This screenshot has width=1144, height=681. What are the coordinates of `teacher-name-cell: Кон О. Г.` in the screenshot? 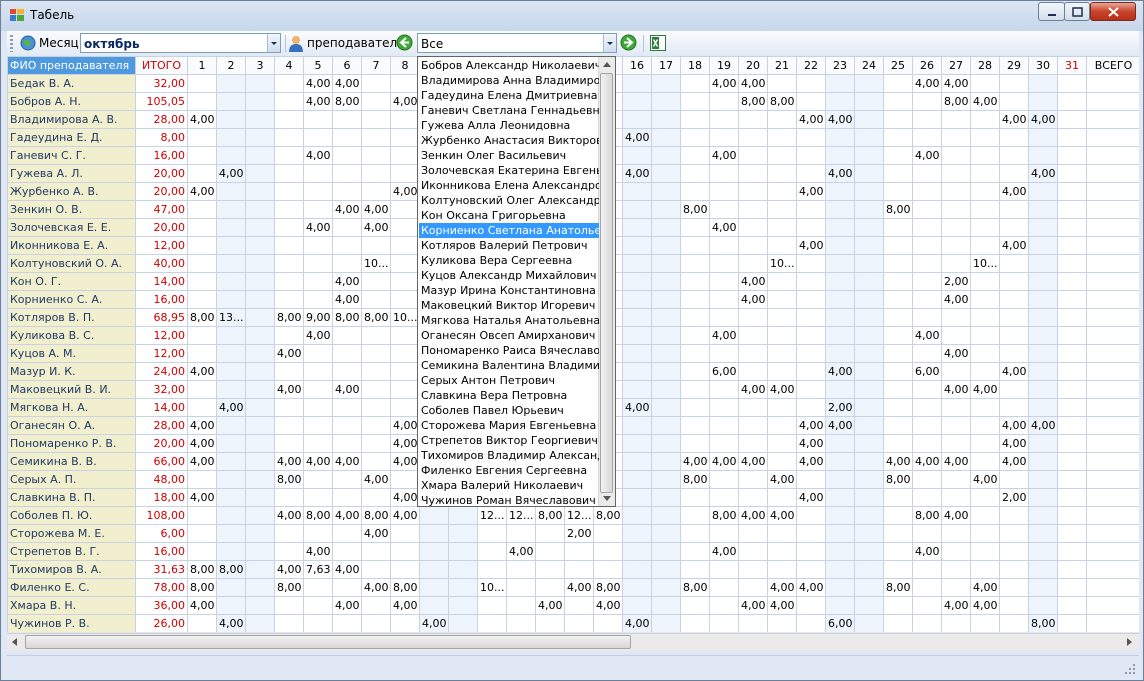 It's located at (71, 281).